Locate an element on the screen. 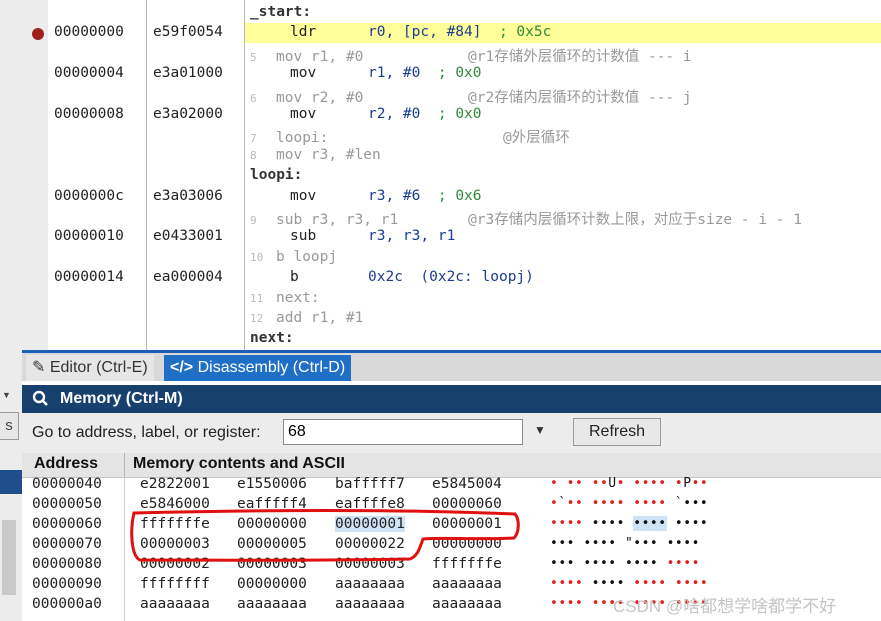 This screenshot has height=621, width=881. red-annotation-outline is located at coordinates (325, 535).